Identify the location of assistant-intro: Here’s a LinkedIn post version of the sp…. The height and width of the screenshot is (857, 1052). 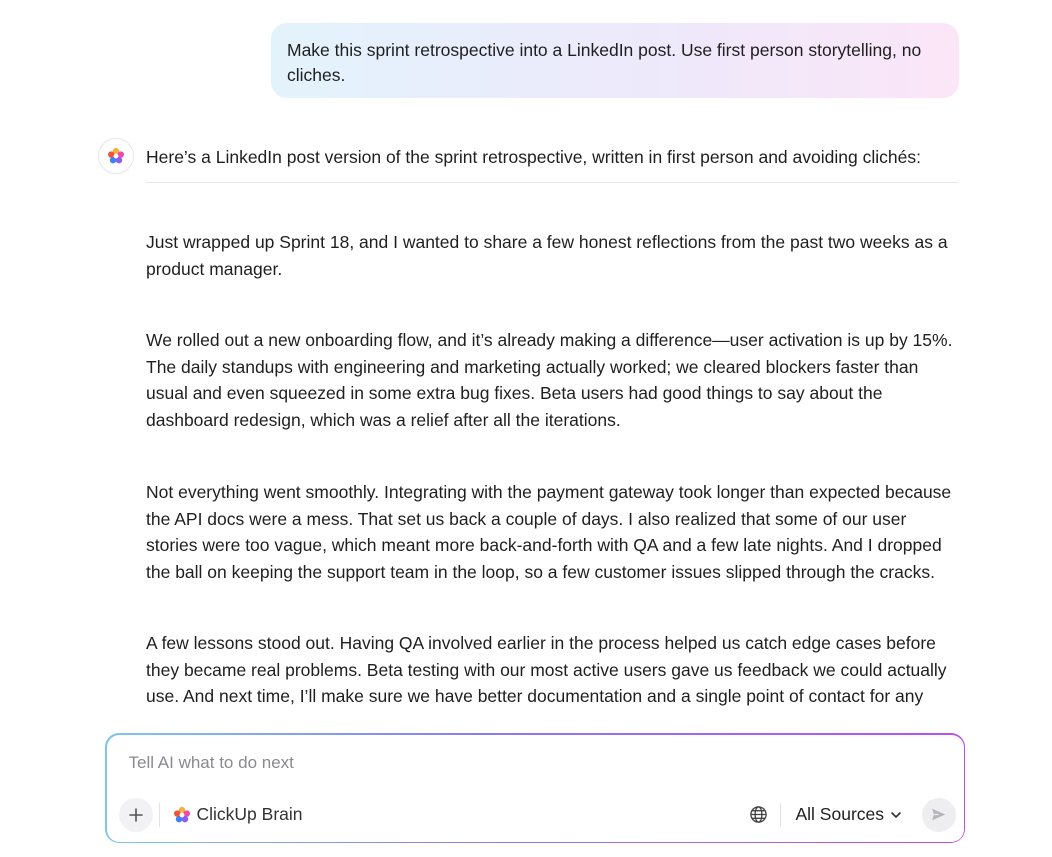
(533, 157).